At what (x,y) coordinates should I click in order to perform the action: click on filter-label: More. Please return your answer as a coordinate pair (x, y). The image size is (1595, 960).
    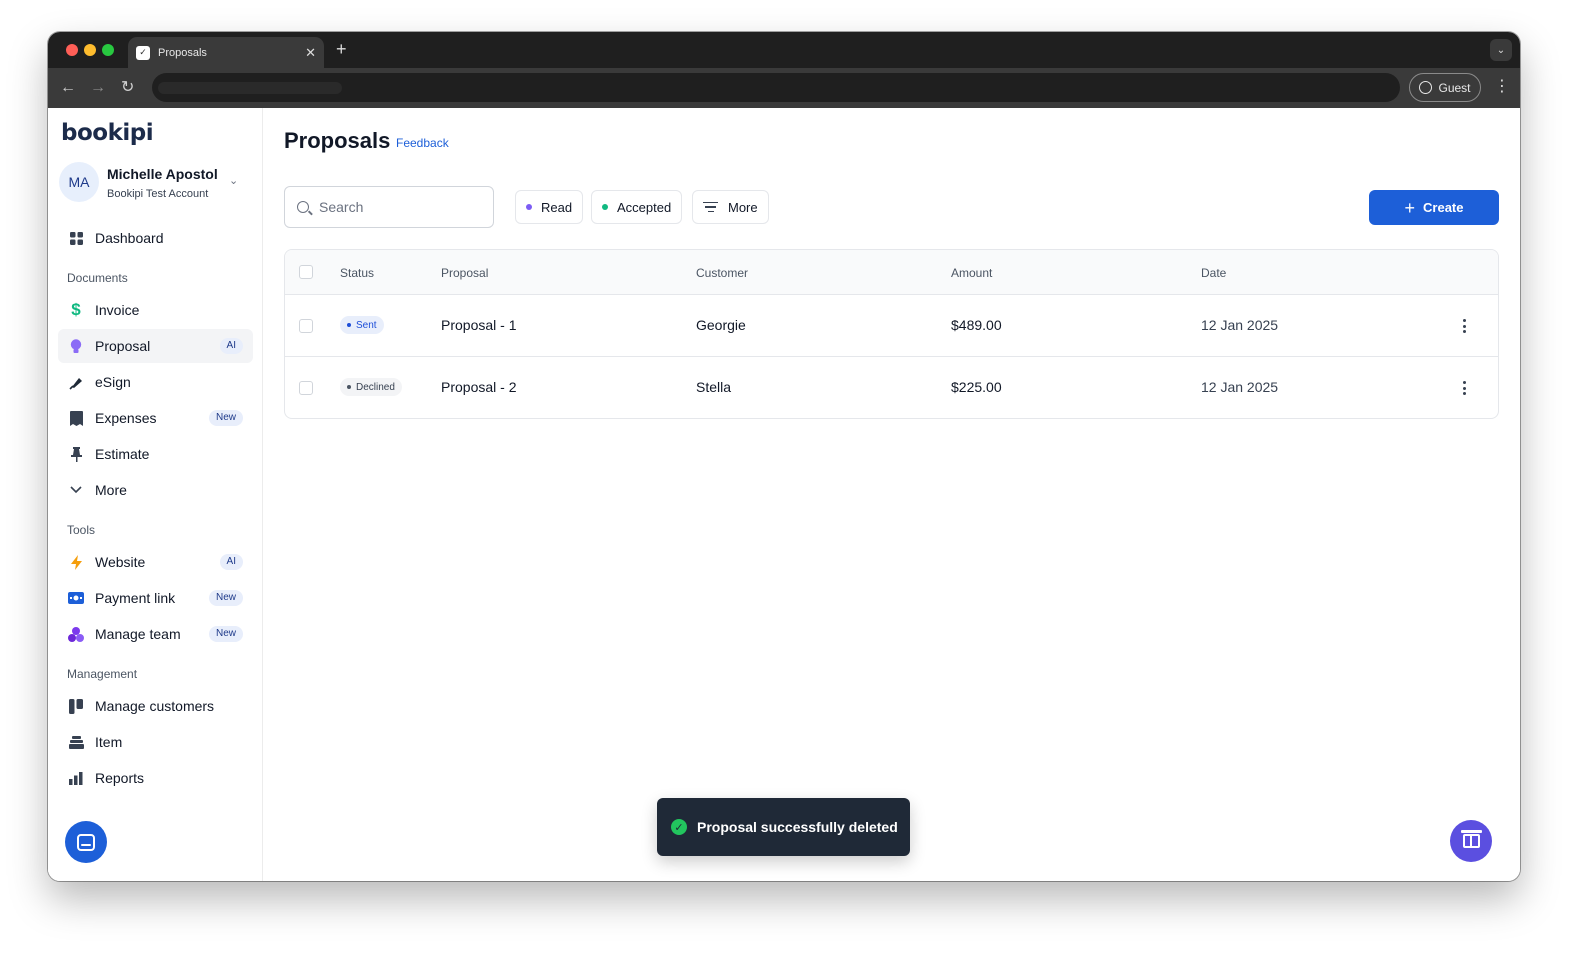
    Looking at the image, I should click on (743, 207).